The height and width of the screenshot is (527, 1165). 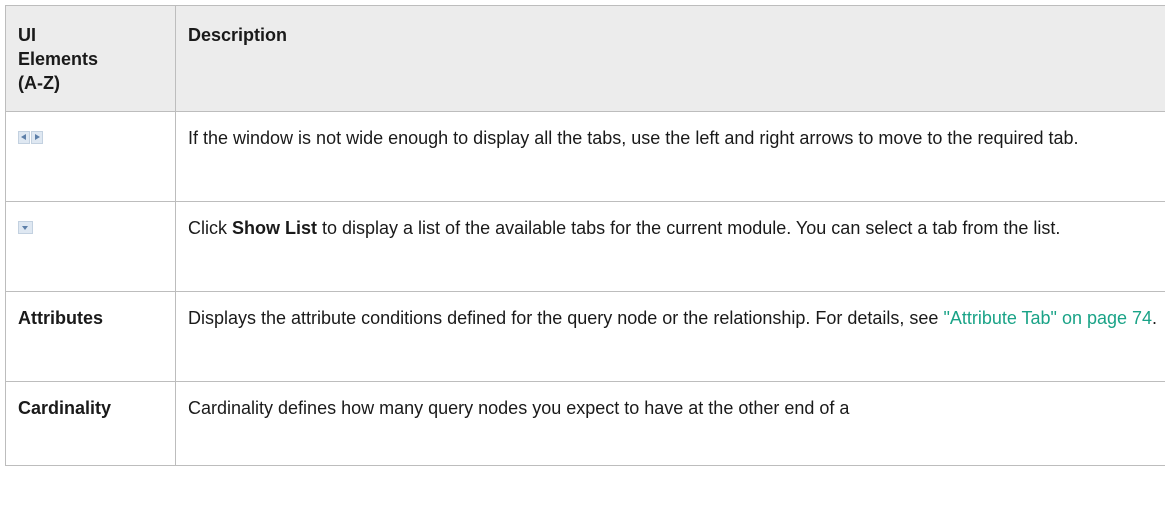 I want to click on show-list-dropdown-icon, so click(x=25, y=227).